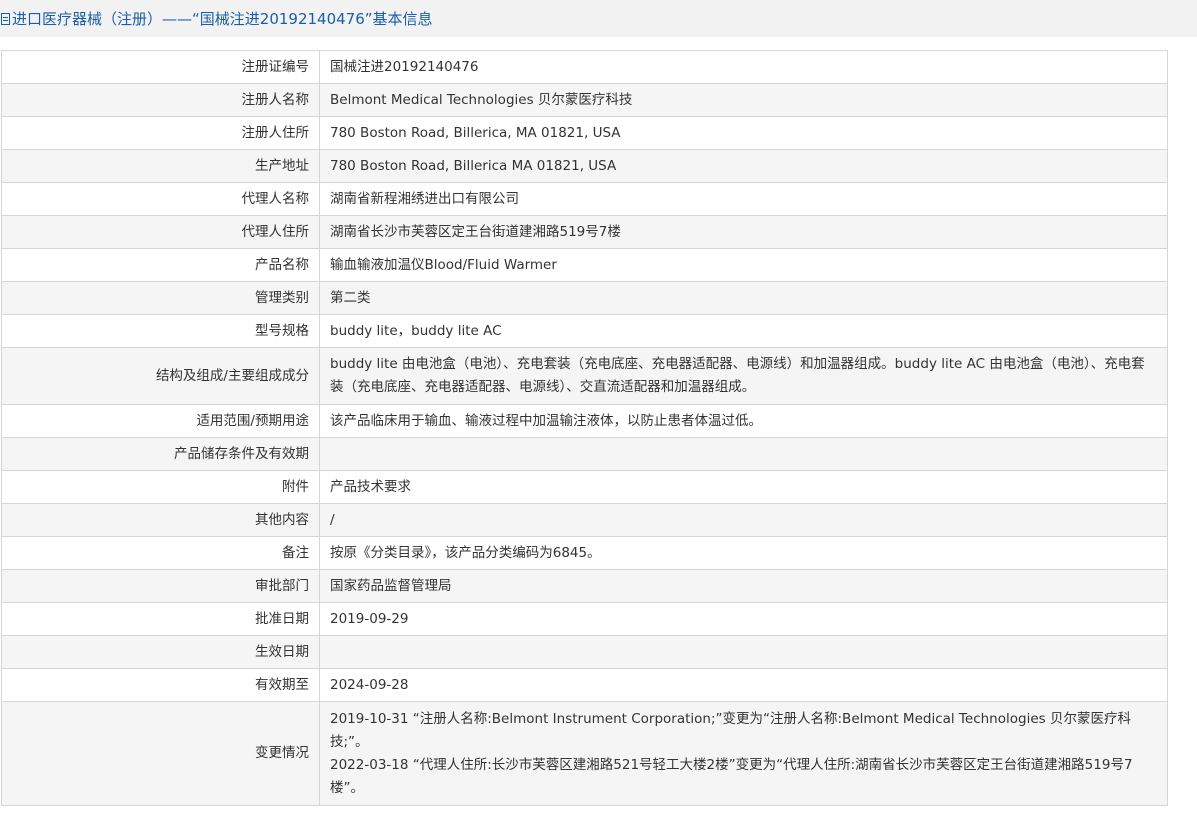 The height and width of the screenshot is (821, 1197). What do you see at coordinates (743, 100) in the screenshot?
I see `row-value-registrant-name: Belmont Medical Technologies 贝尔蒙医疗科技` at bounding box center [743, 100].